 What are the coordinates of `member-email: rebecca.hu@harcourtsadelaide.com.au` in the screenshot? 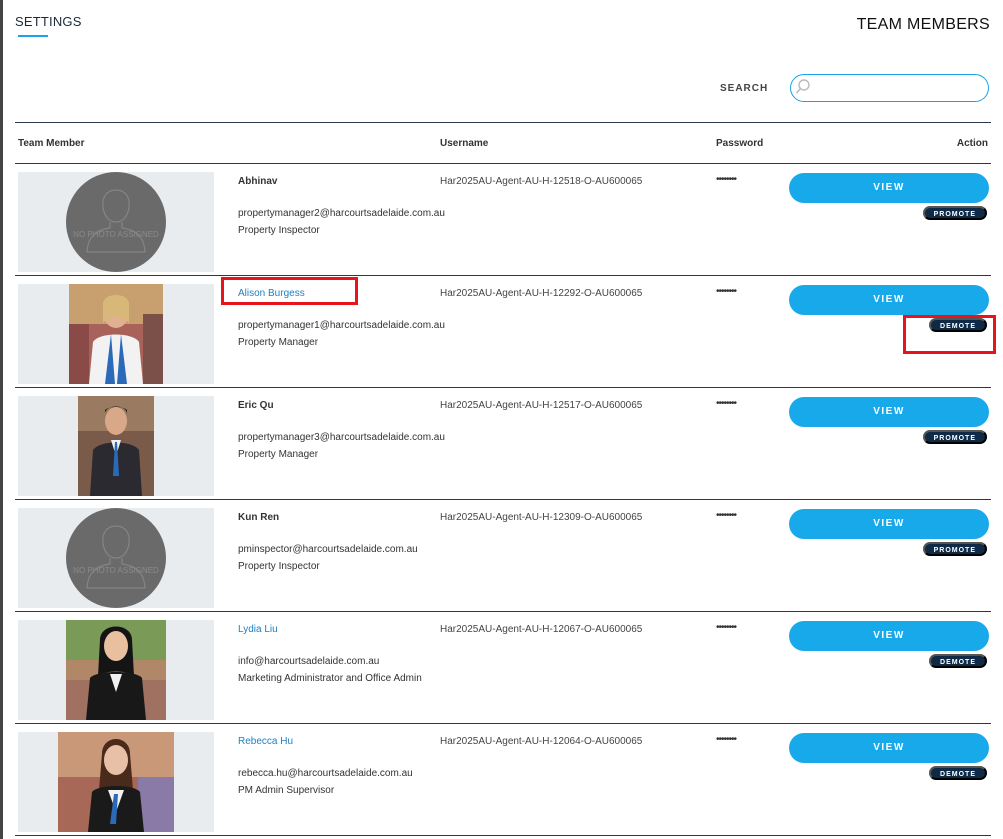 It's located at (325, 773).